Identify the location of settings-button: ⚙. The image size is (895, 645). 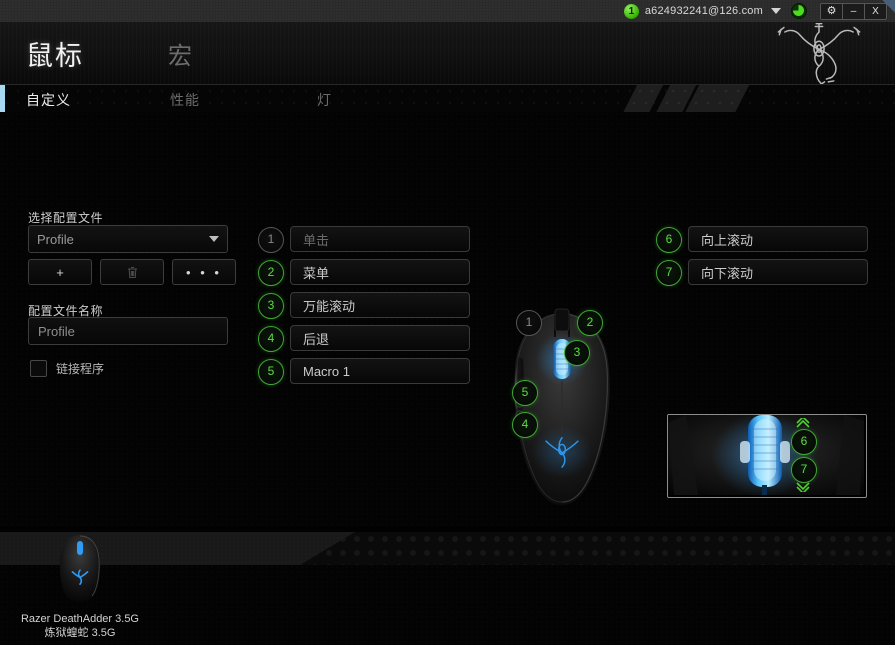
(832, 11).